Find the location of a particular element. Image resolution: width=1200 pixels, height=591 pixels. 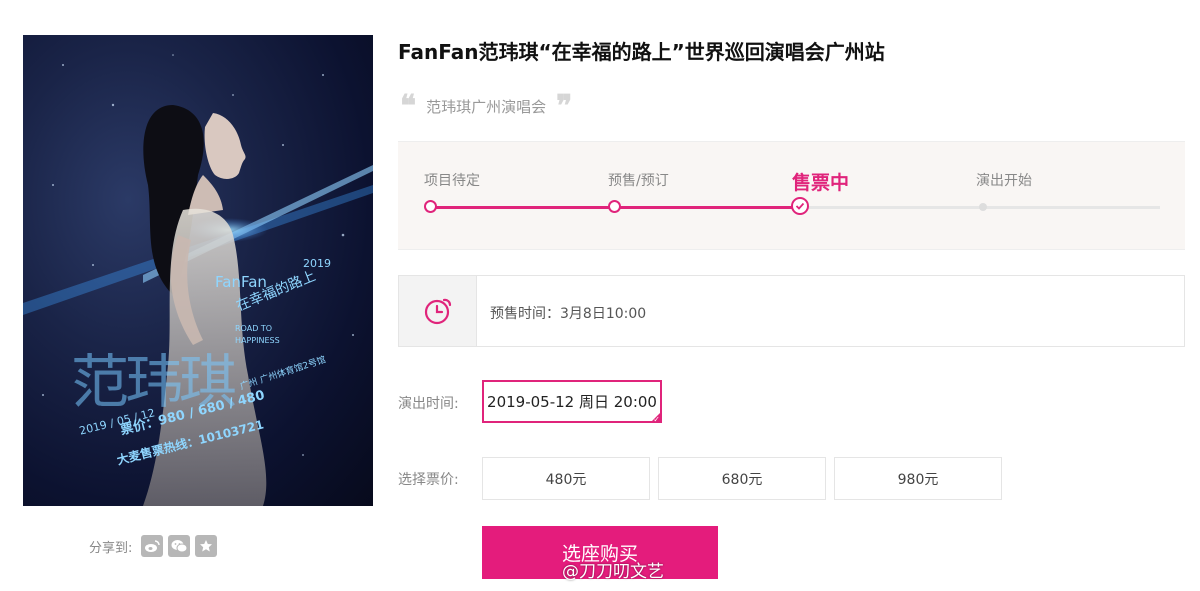

price-option-680: 680元 is located at coordinates (742, 478).